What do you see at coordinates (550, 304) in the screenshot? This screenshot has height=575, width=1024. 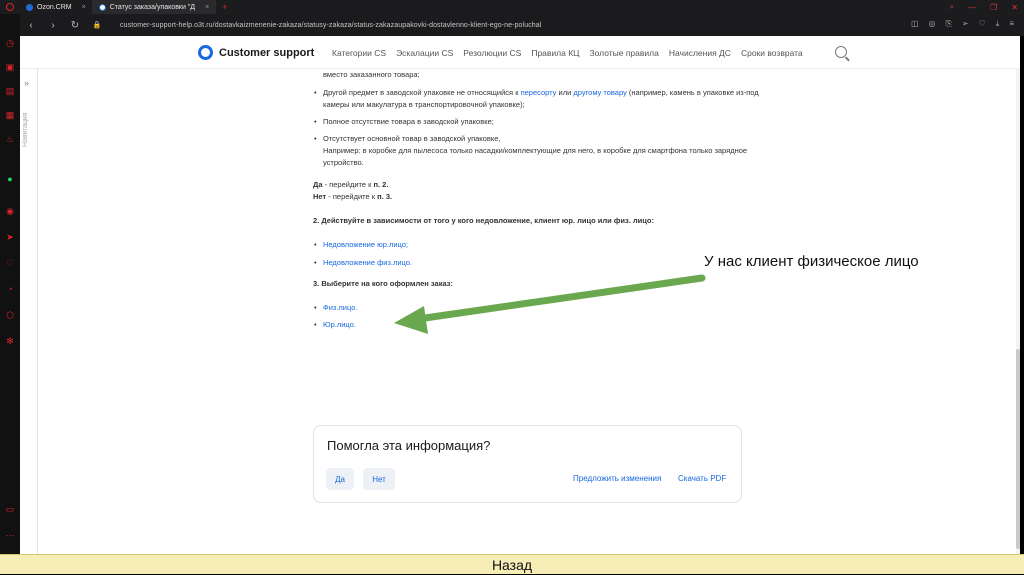 I see `annotation-arrow` at bounding box center [550, 304].